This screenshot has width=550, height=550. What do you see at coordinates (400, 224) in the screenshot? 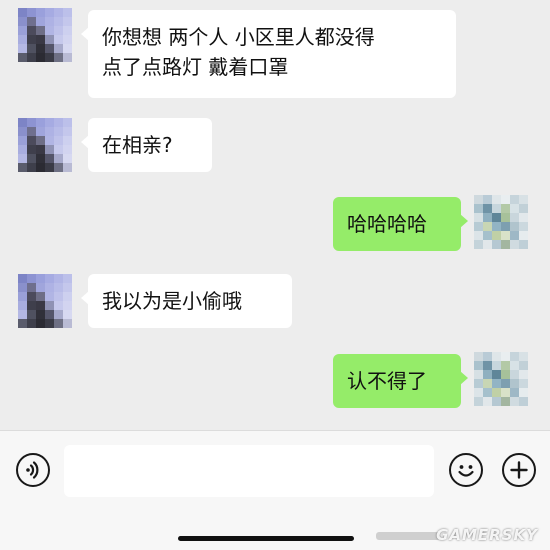
I see `message-bubble-outgoing: 哈哈哈哈` at bounding box center [400, 224].